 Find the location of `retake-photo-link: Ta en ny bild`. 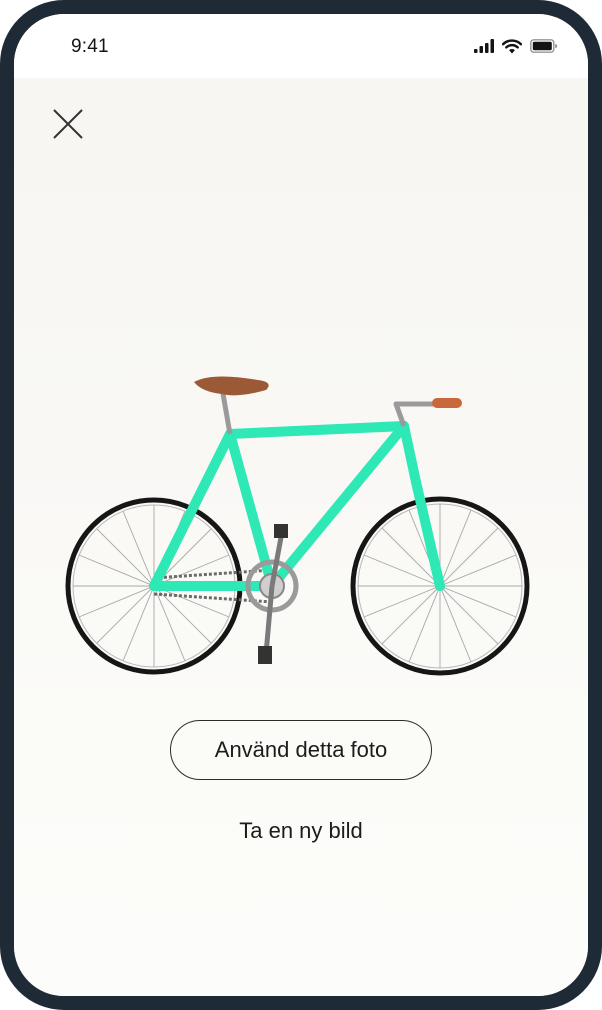

retake-photo-link: Ta en ny bild is located at coordinates (301, 831).